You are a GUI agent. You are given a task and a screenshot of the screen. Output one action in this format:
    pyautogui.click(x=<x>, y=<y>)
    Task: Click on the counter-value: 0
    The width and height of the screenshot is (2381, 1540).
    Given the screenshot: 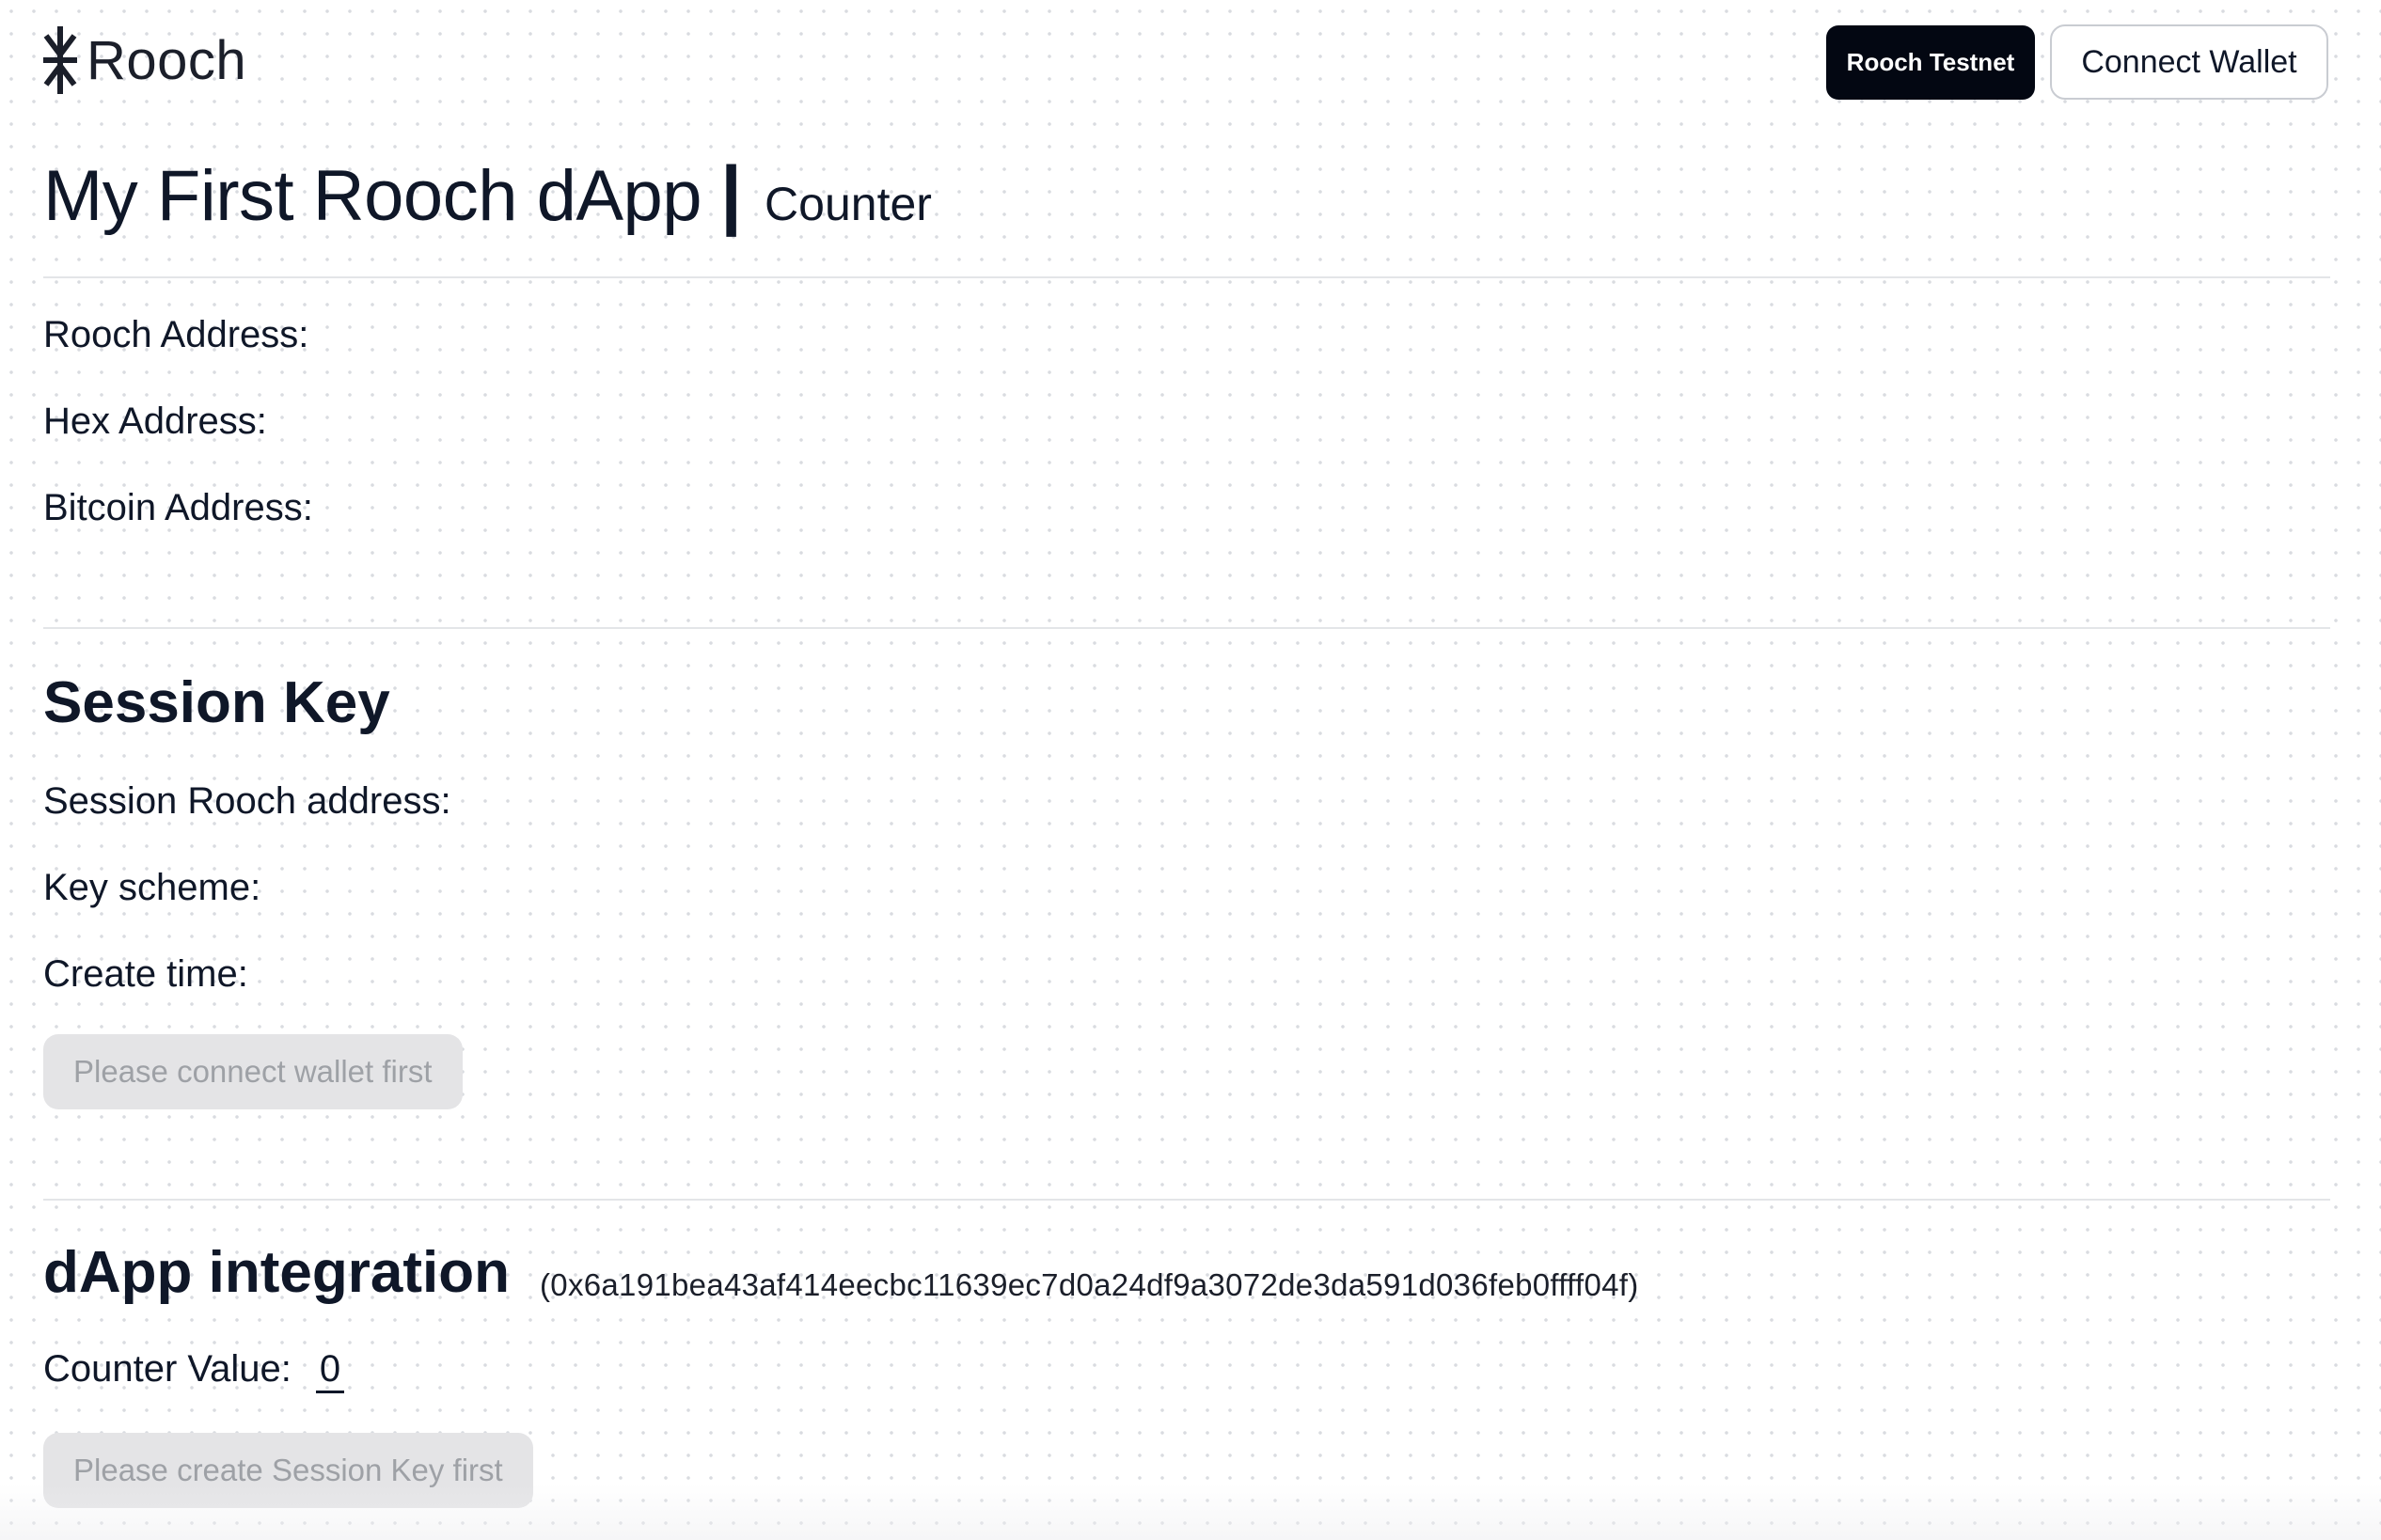 What is the action you would take?
    pyautogui.click(x=330, y=1370)
    